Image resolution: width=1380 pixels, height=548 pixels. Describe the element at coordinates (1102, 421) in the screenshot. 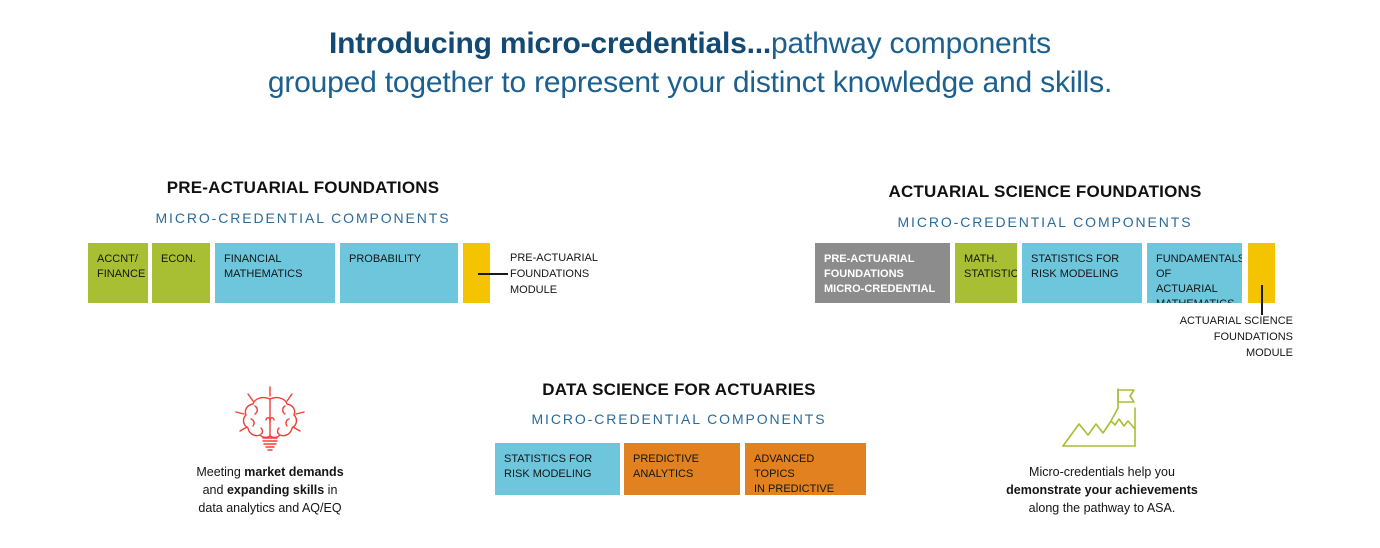

I see `mountain-flag-icon` at that location.